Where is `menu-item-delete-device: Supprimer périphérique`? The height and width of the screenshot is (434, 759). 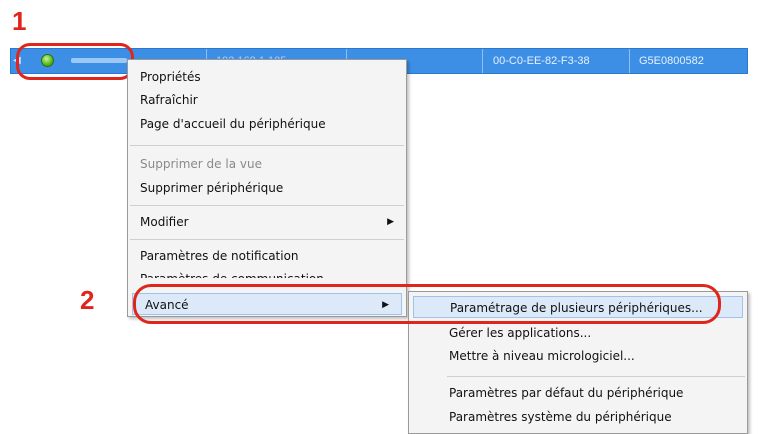 menu-item-delete-device: Supprimer périphérique is located at coordinates (267, 188).